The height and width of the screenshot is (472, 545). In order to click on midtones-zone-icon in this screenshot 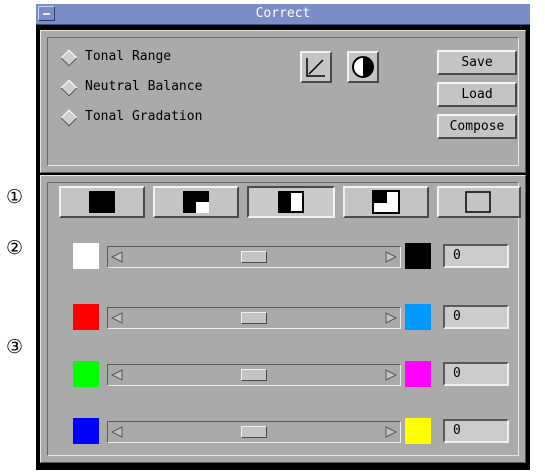, I will do `click(291, 202)`.